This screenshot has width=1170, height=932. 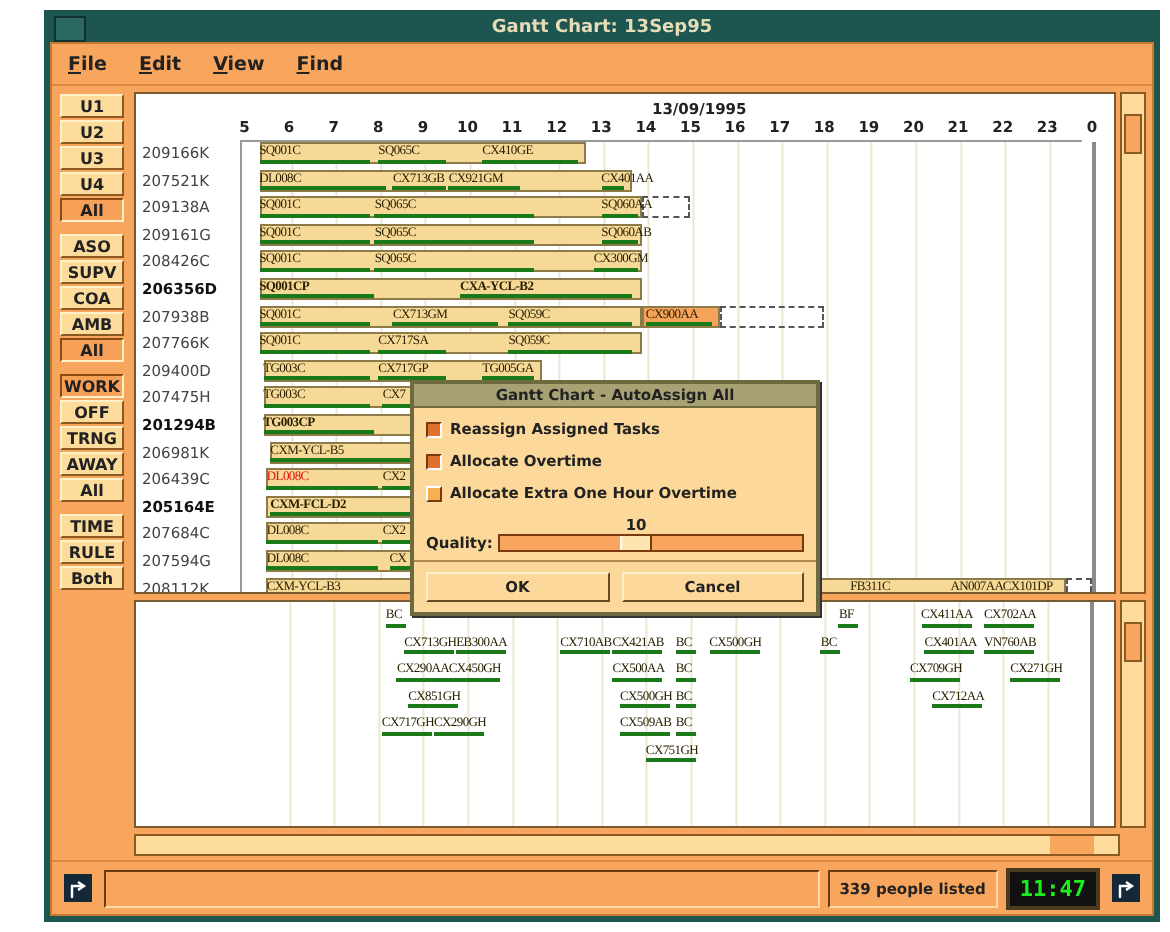 What do you see at coordinates (1052, 888) in the screenshot?
I see `clock: 11:47` at bounding box center [1052, 888].